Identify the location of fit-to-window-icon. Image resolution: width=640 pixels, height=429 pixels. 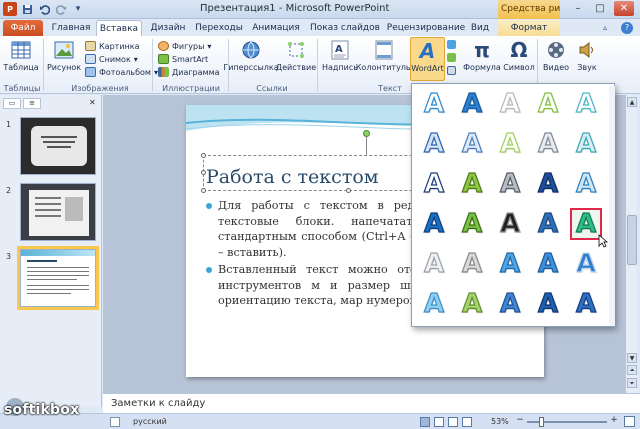
(629, 421).